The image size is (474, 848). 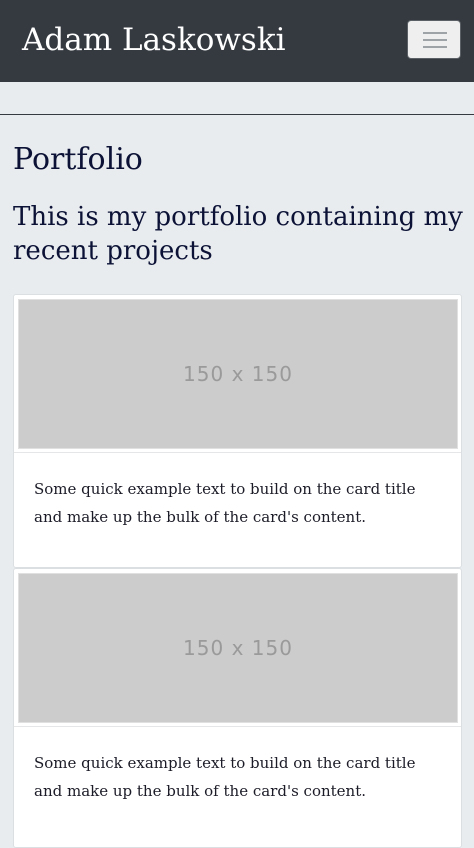 I want to click on navbar-brand: Adam Laskowski, so click(x=154, y=40).